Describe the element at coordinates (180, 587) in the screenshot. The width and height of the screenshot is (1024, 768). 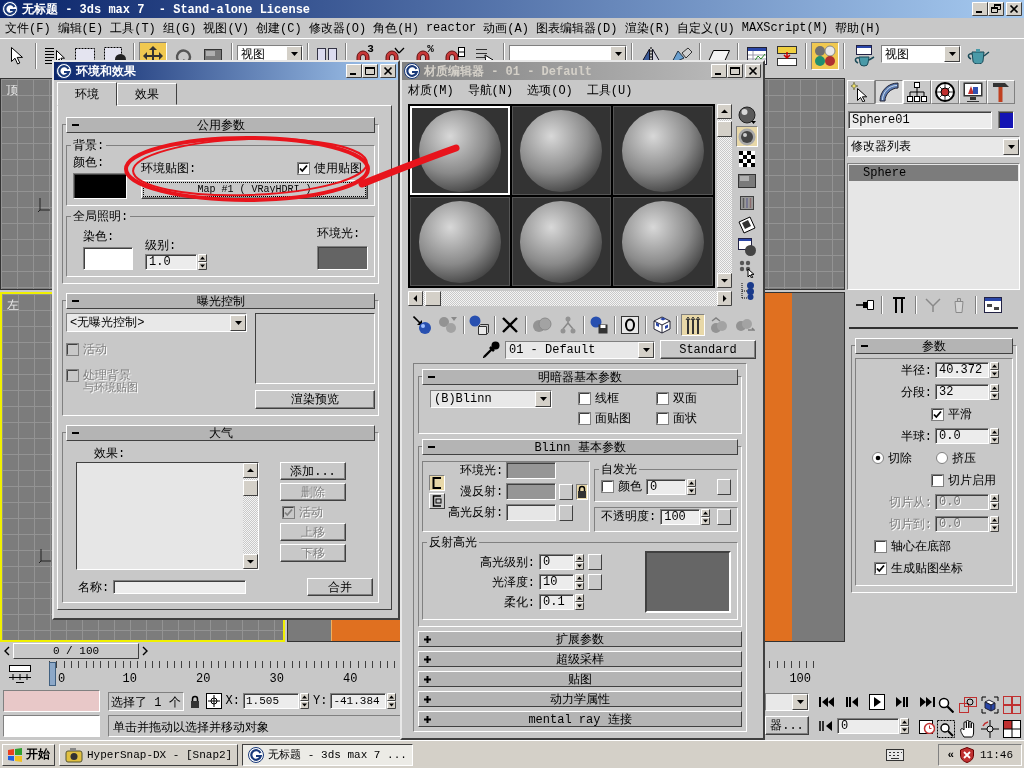
I see `name-field` at that location.